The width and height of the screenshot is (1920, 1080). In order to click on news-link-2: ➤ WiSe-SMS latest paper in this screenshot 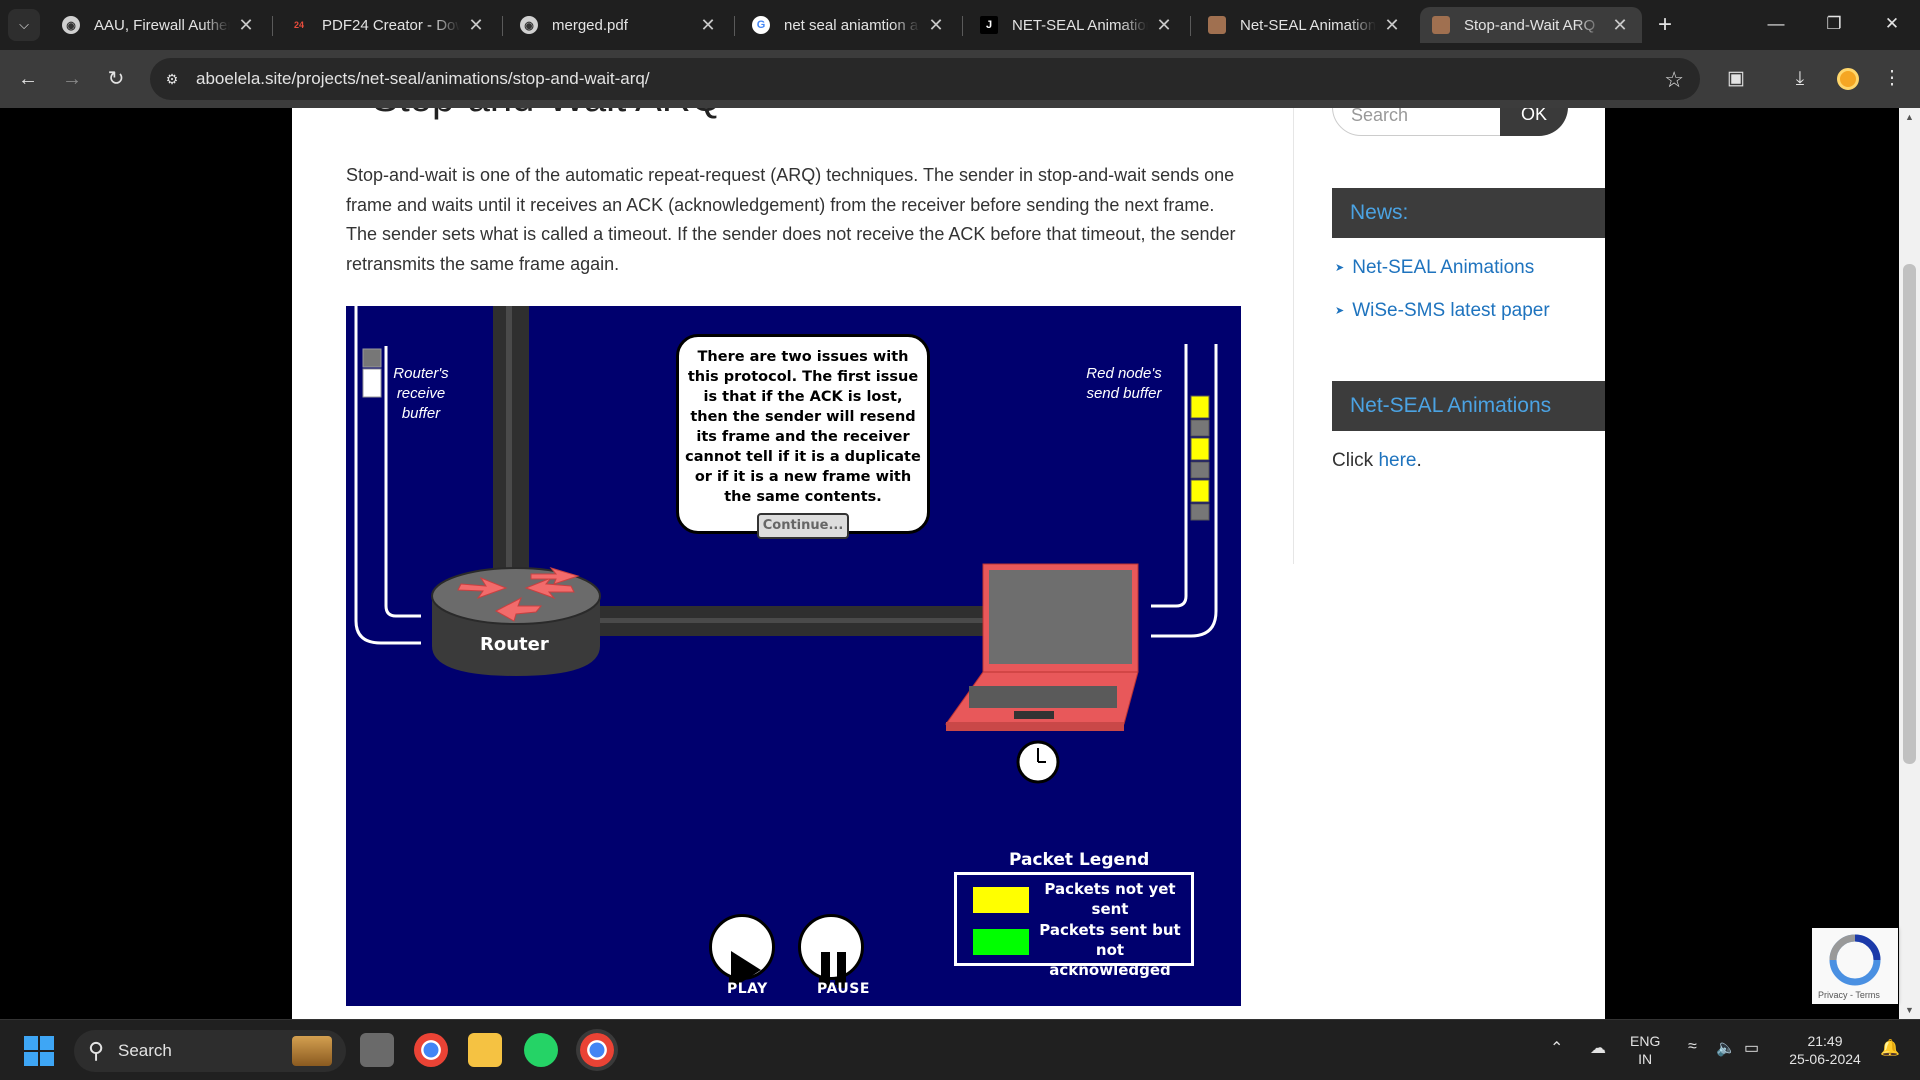, I will do `click(1442, 311)`.